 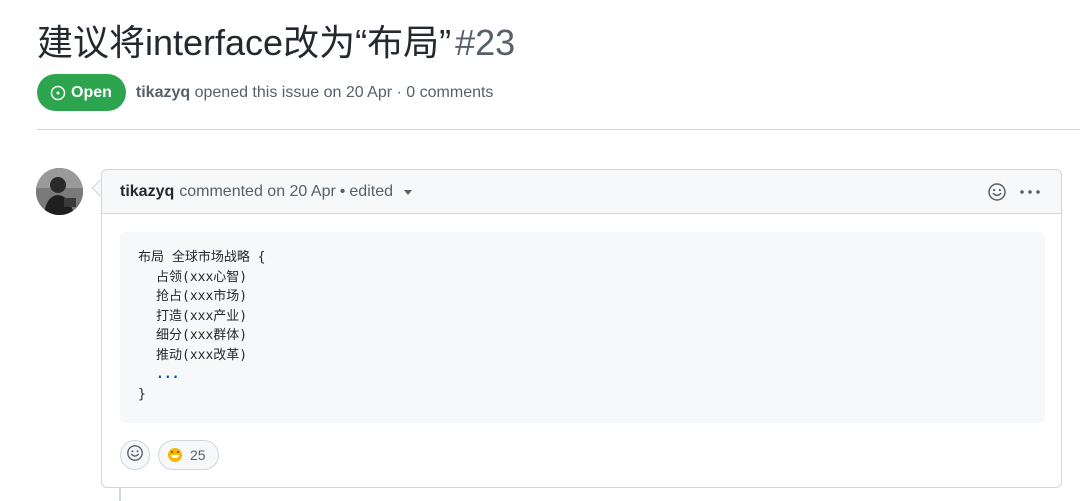 I want to click on issue-author-link: tikazyq, so click(x=163, y=92).